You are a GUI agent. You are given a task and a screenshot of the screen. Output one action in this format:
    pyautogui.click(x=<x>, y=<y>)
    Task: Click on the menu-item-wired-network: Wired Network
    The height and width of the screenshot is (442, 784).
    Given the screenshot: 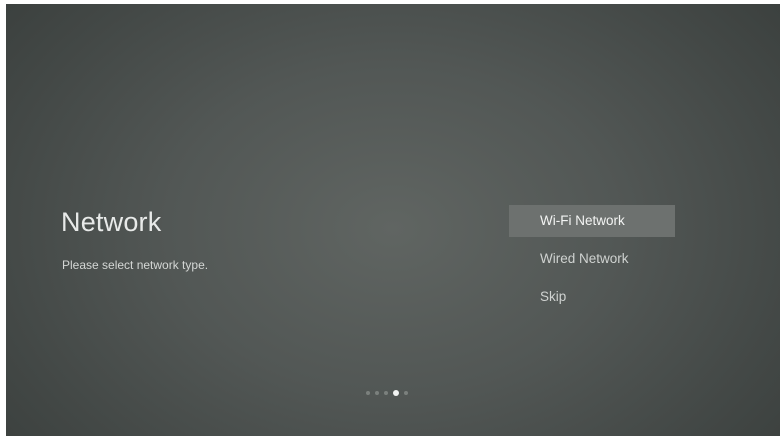 What is the action you would take?
    pyautogui.click(x=592, y=259)
    